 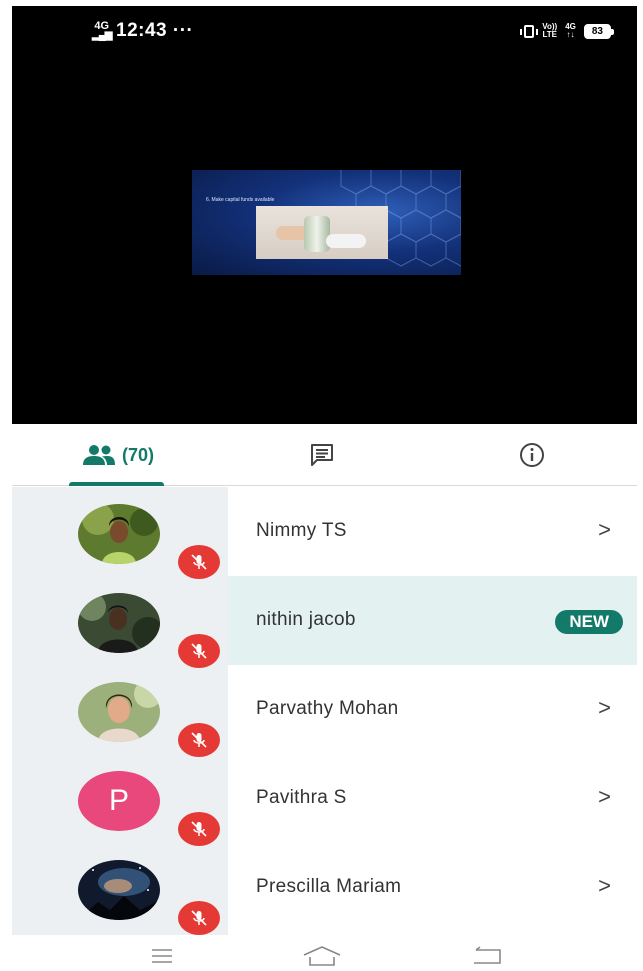 I want to click on status-icons: Vo)) LTE 4G ↑↓ 83, so click(x=567, y=30).